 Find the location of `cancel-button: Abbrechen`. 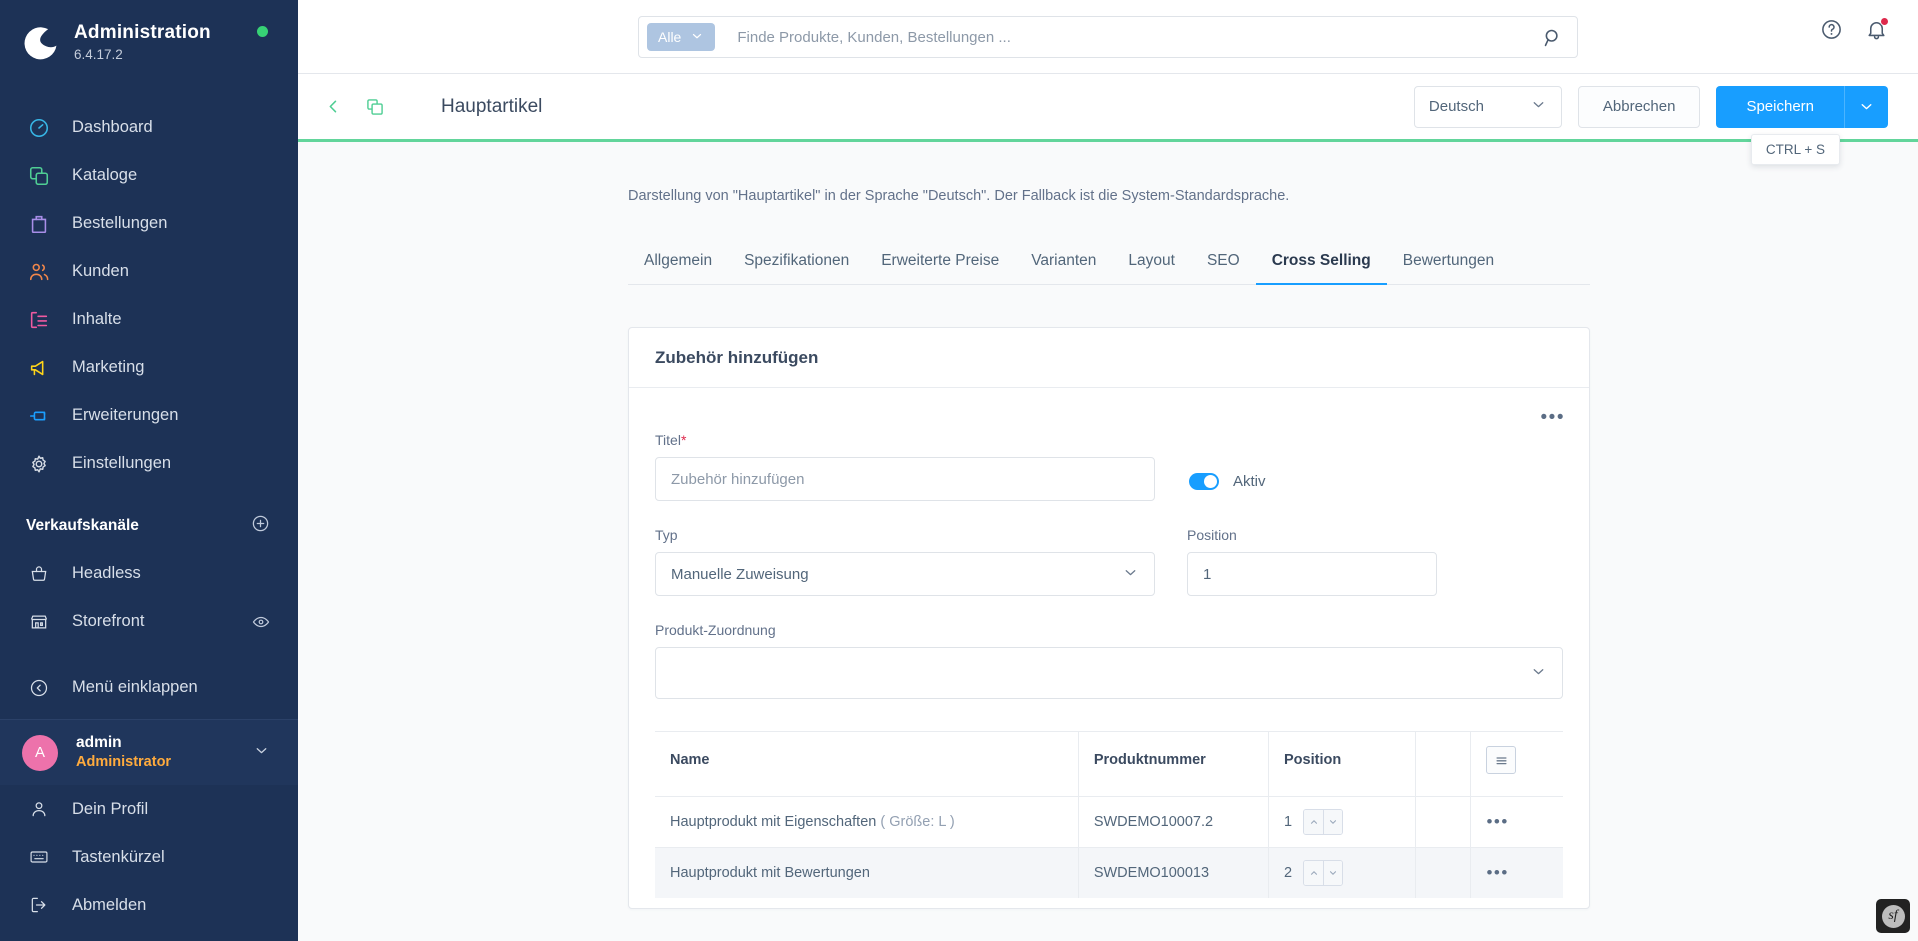

cancel-button: Abbrechen is located at coordinates (1639, 106).